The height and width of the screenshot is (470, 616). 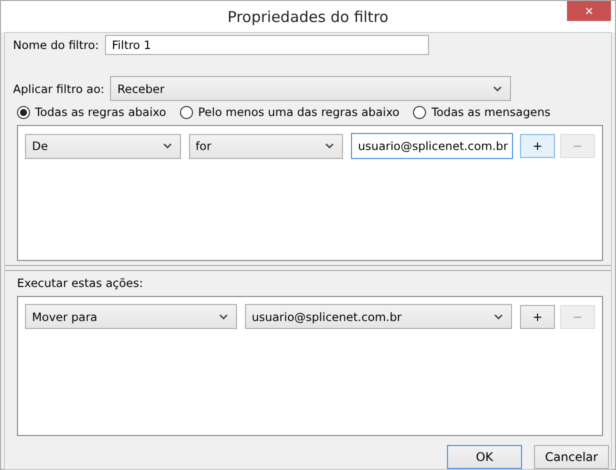 What do you see at coordinates (58, 89) in the screenshot?
I see `field-label: Aplicar filtro ao:` at bounding box center [58, 89].